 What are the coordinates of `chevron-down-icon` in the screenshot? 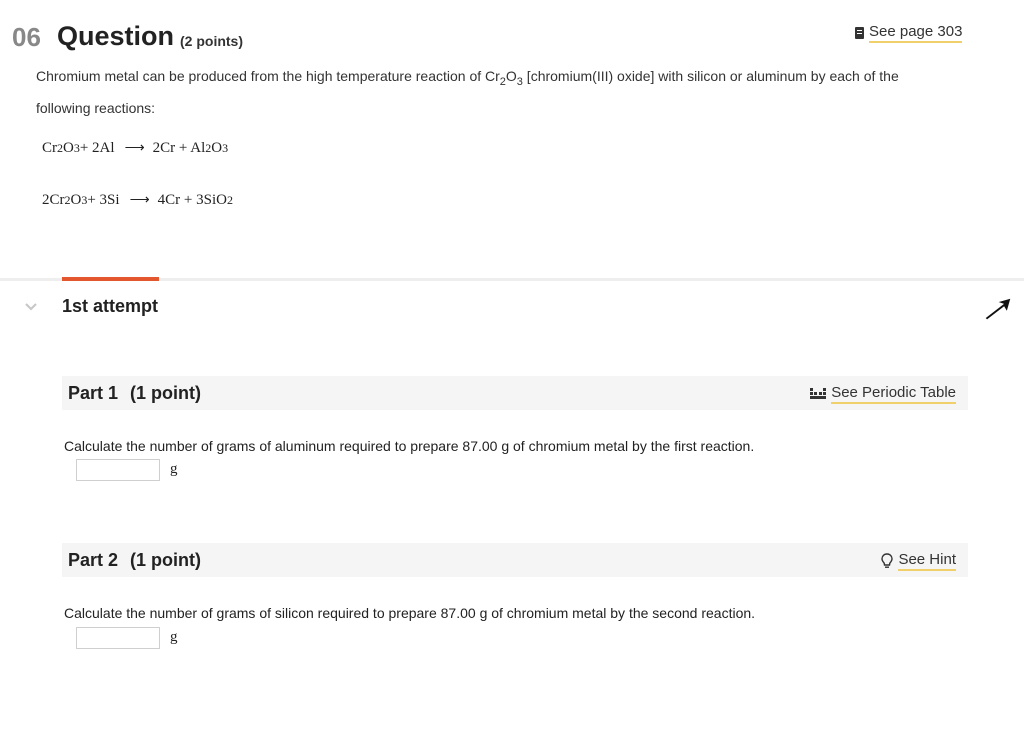 It's located at (31, 307).